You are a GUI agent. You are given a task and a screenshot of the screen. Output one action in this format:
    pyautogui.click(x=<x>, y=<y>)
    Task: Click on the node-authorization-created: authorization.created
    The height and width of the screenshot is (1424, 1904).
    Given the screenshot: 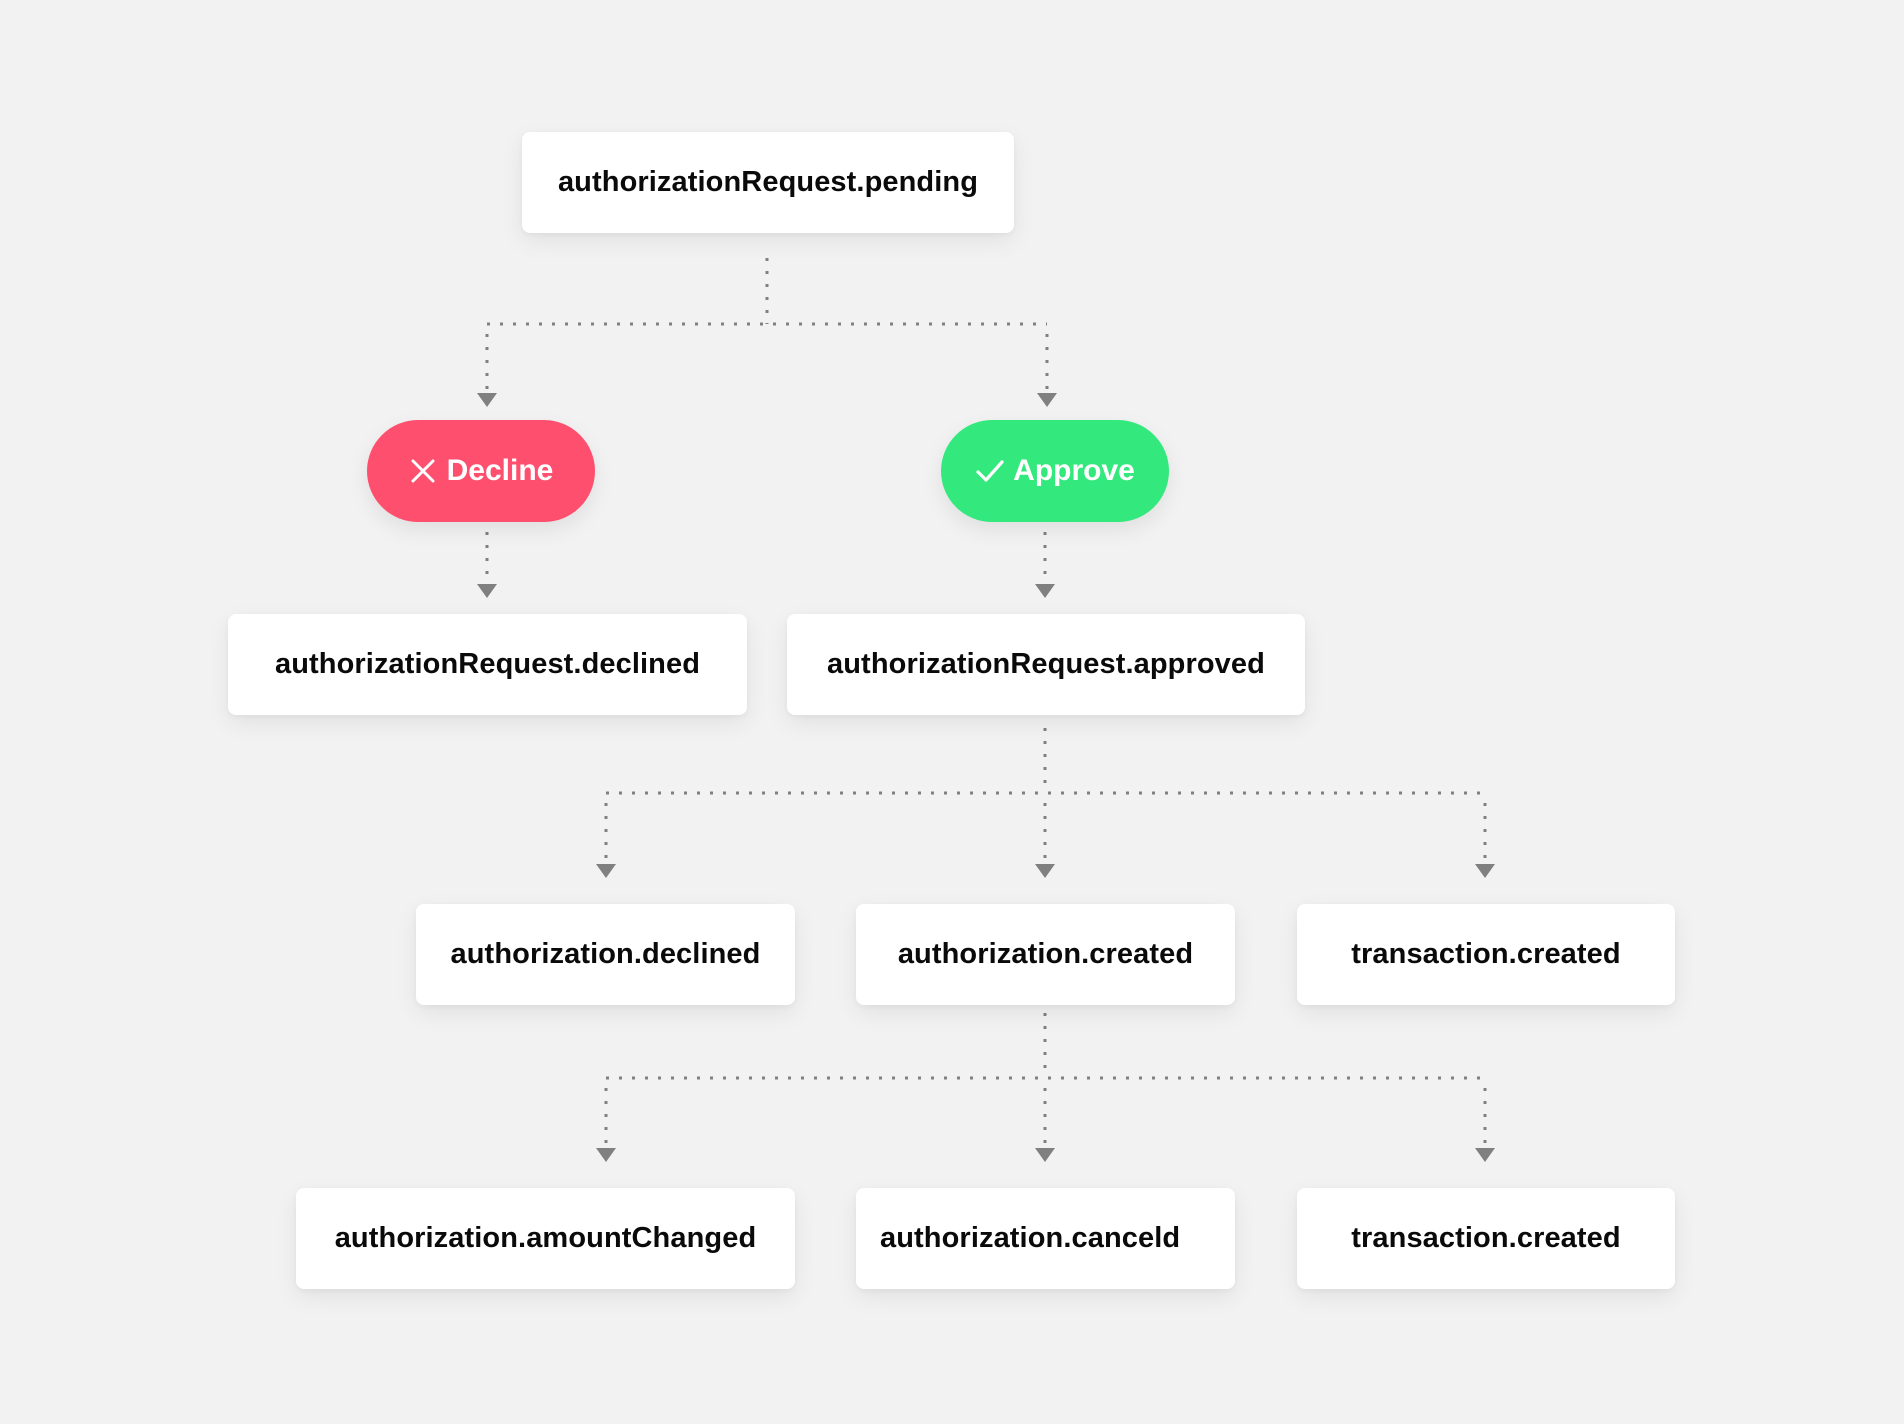 What is the action you would take?
    pyautogui.click(x=1045, y=954)
    